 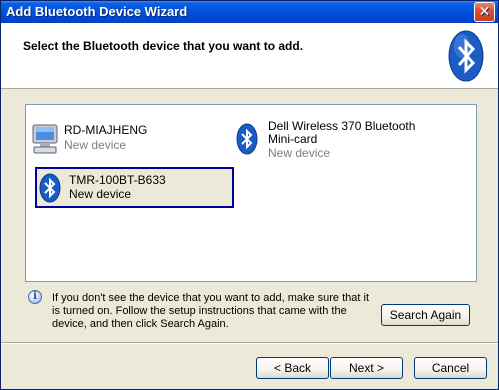 I want to click on title-bar: Add Bluetooth Device Wizard ✕, so click(x=249, y=12).